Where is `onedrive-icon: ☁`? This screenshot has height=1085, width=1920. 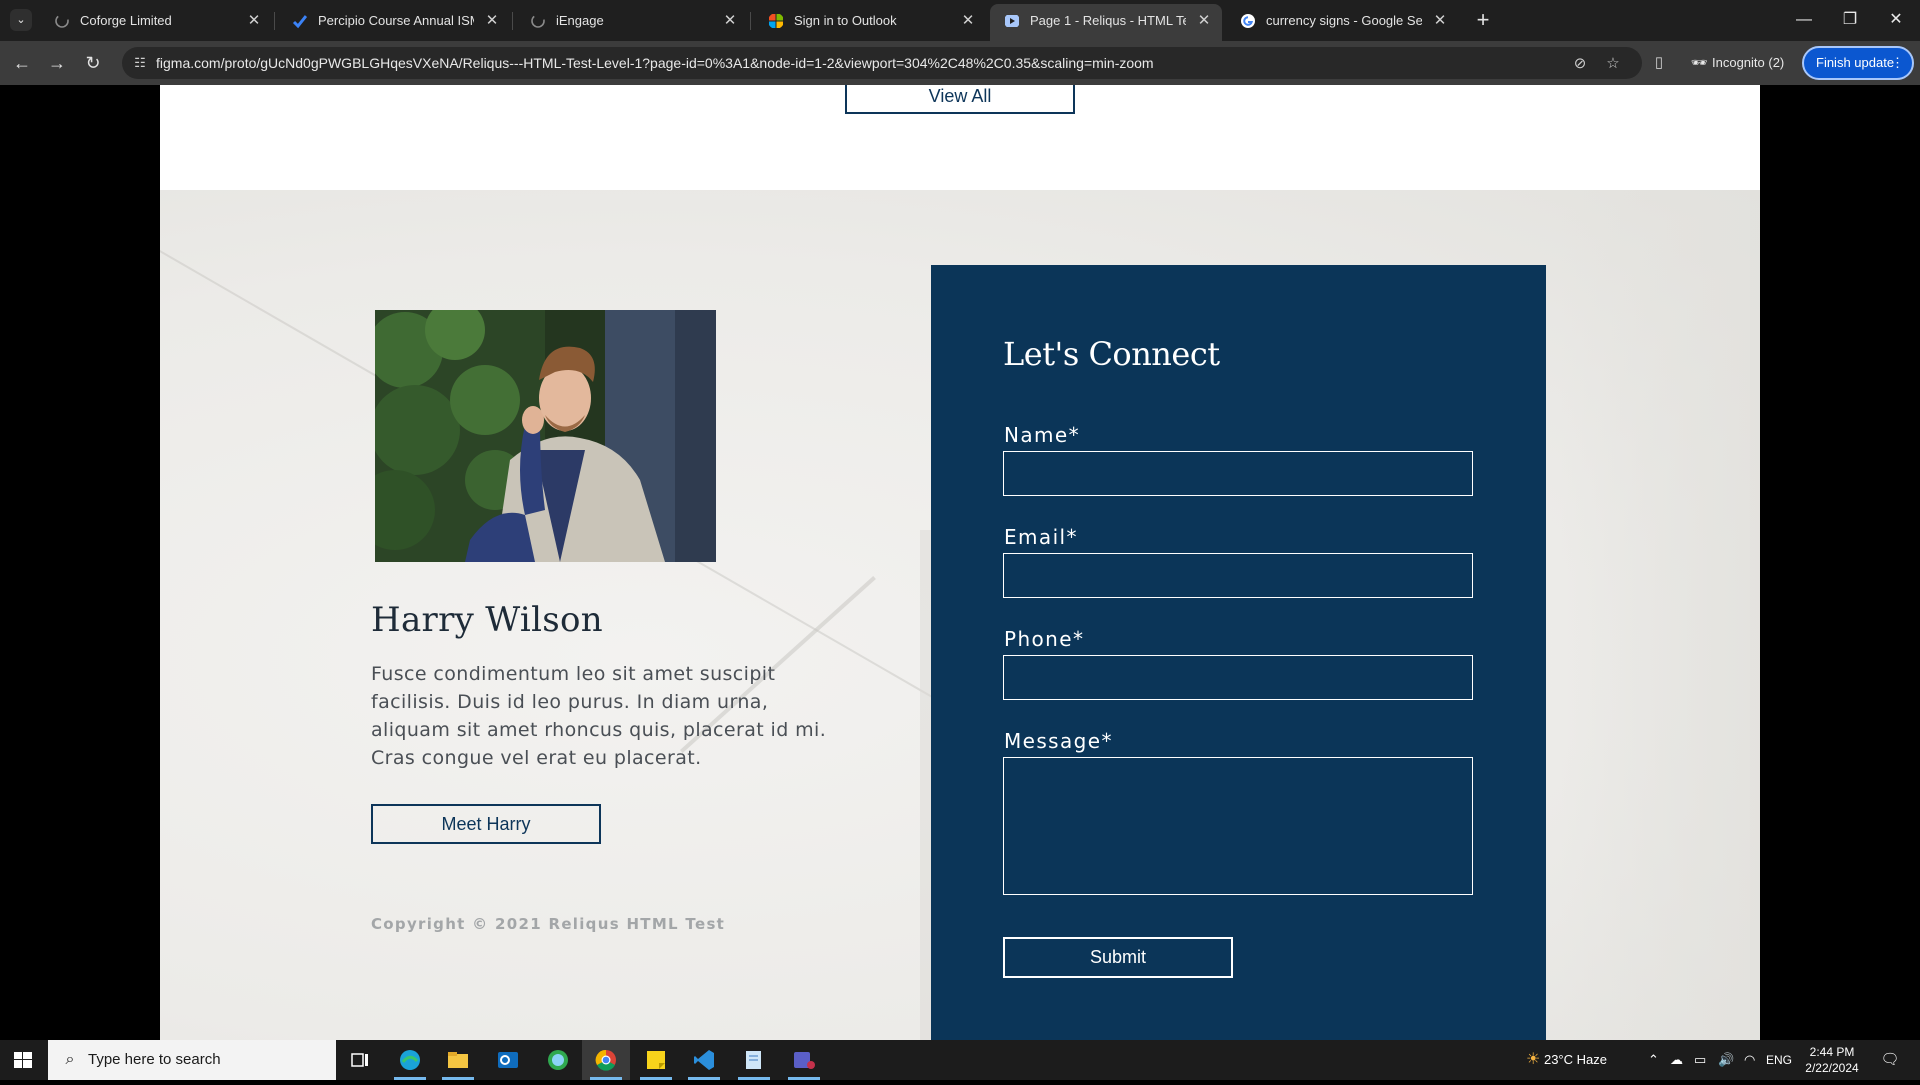
onedrive-icon: ☁ is located at coordinates (1676, 1060).